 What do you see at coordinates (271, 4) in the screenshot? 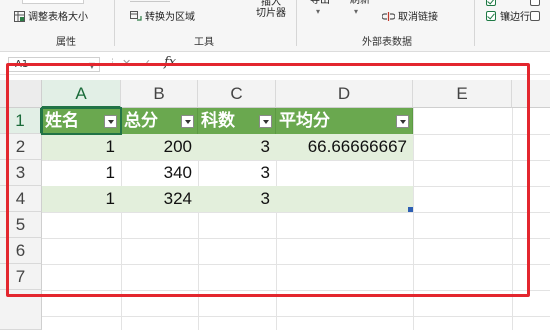
I see `insert-slicer-label-1: 插入` at bounding box center [271, 4].